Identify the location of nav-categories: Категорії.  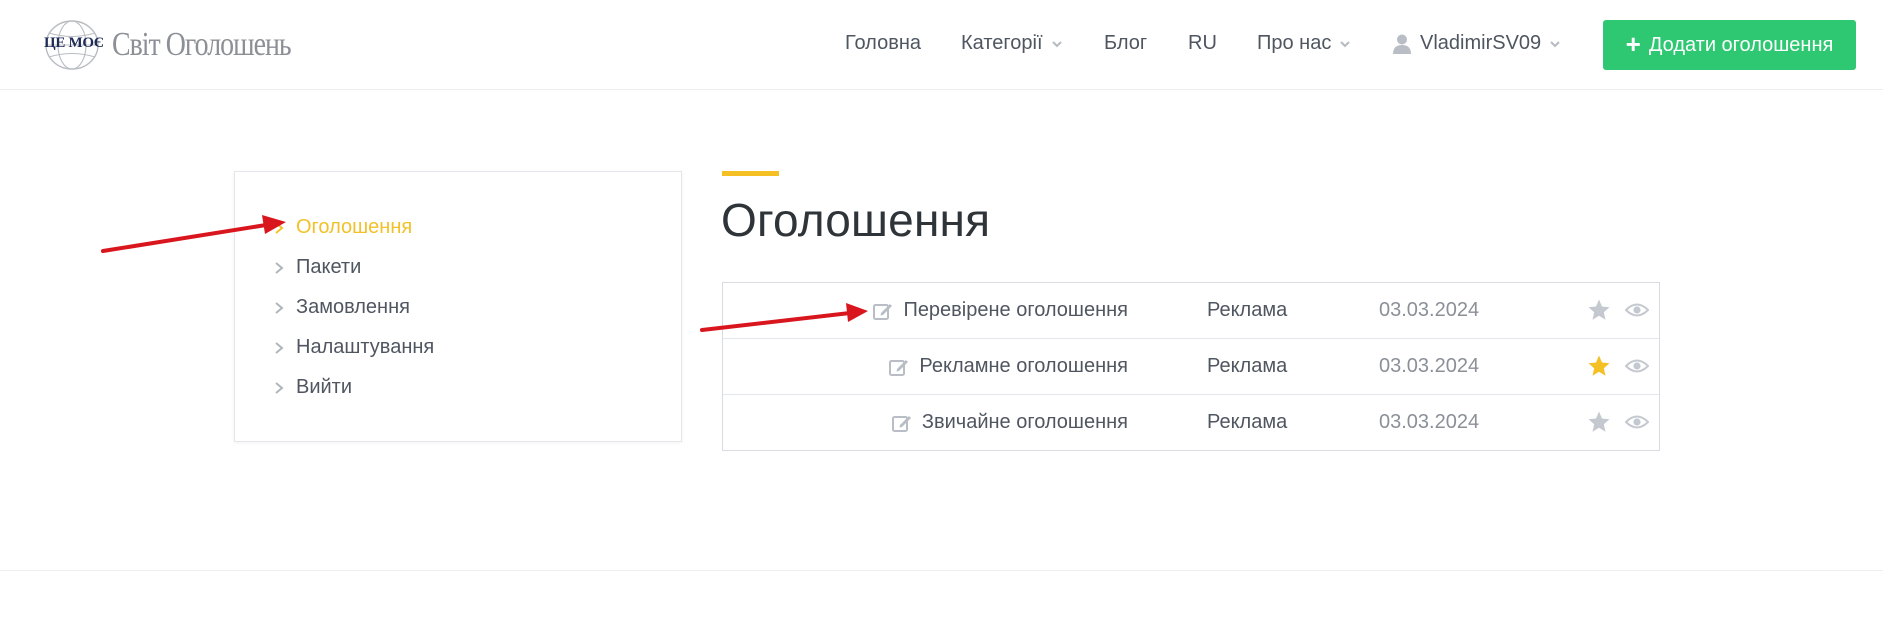
(1011, 43).